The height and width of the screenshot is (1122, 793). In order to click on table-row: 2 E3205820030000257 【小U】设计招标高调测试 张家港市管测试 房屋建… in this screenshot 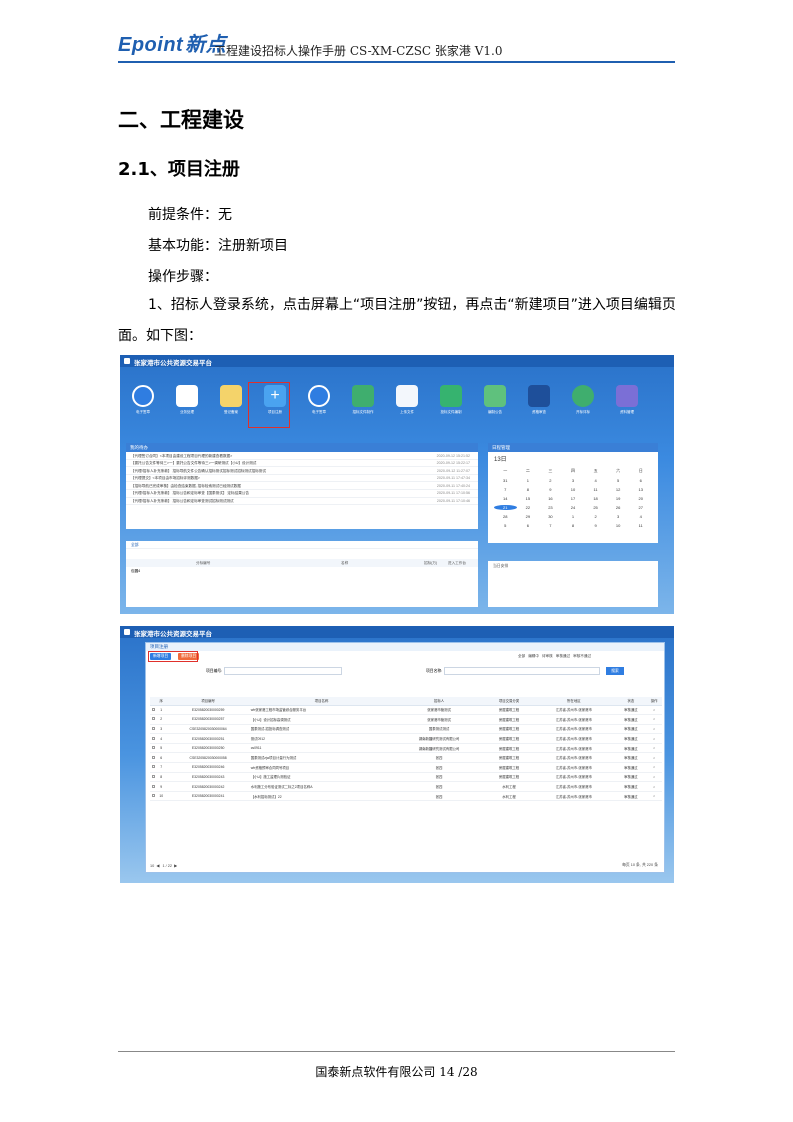, I will do `click(406, 719)`.